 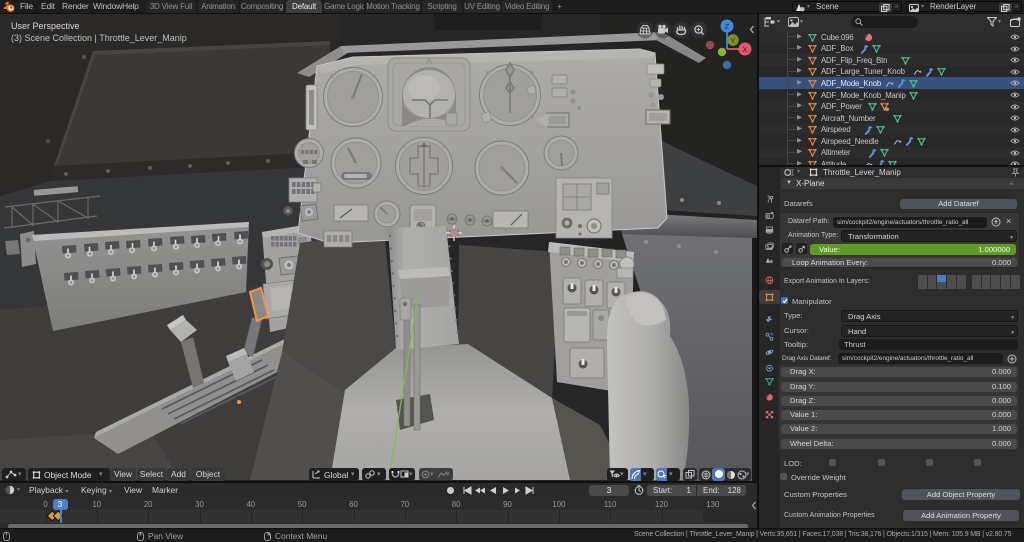 I want to click on svg-text: X, so click(x=744, y=49).